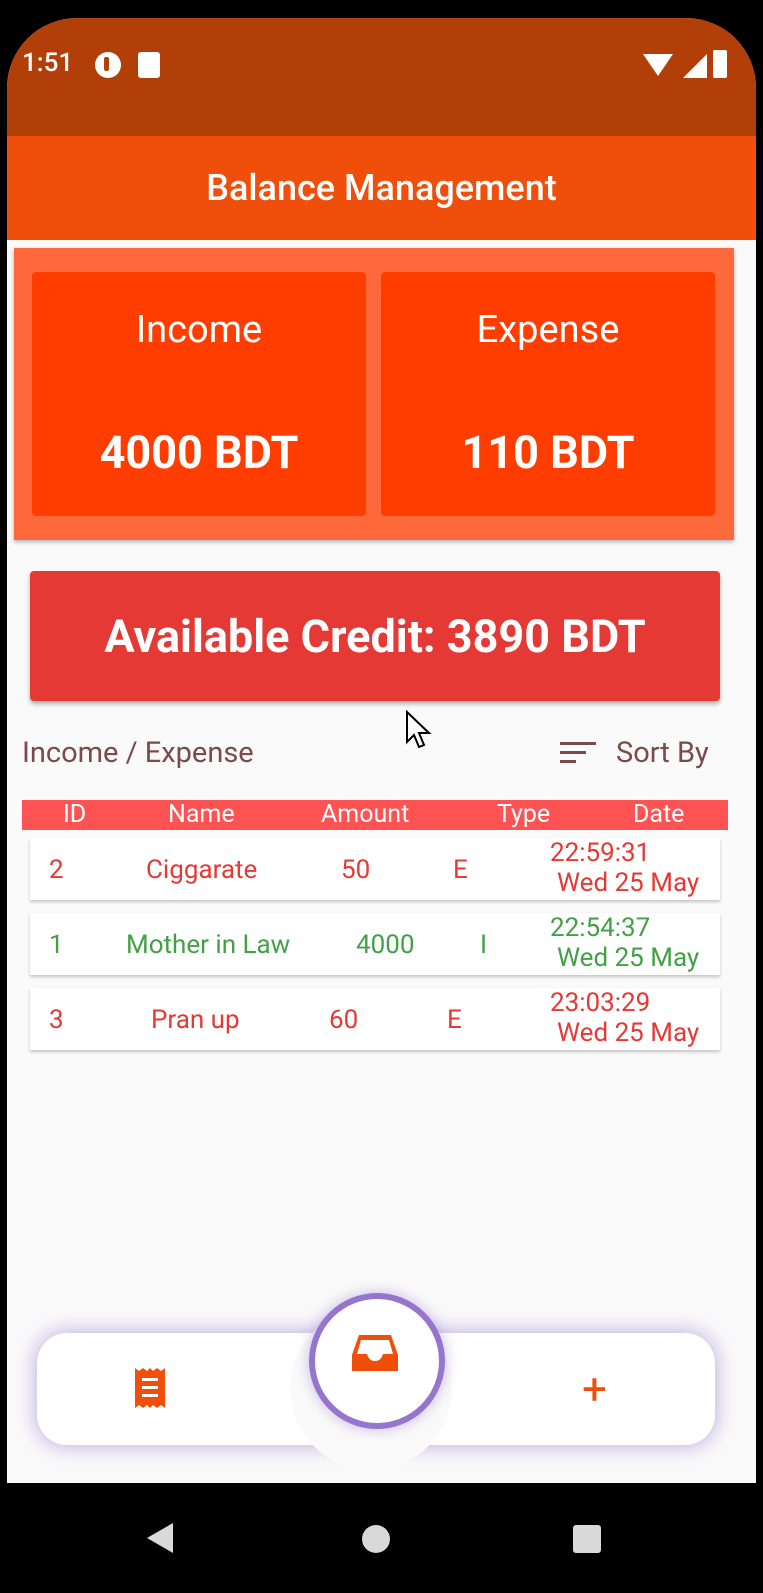 This screenshot has height=1593, width=763. Describe the element at coordinates (150, 1388) in the screenshot. I see `receipt-icon` at that location.